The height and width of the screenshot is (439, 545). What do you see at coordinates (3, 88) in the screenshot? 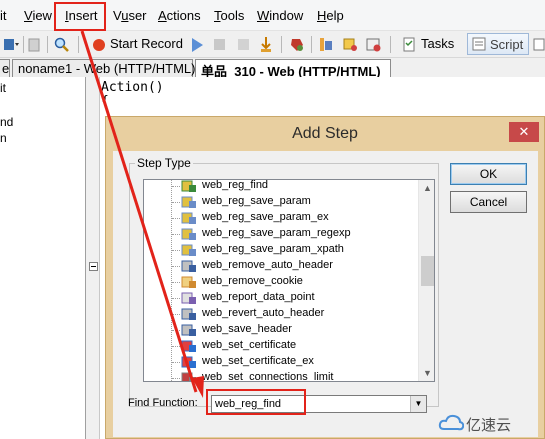
I see `navigator-item: it` at bounding box center [3, 88].